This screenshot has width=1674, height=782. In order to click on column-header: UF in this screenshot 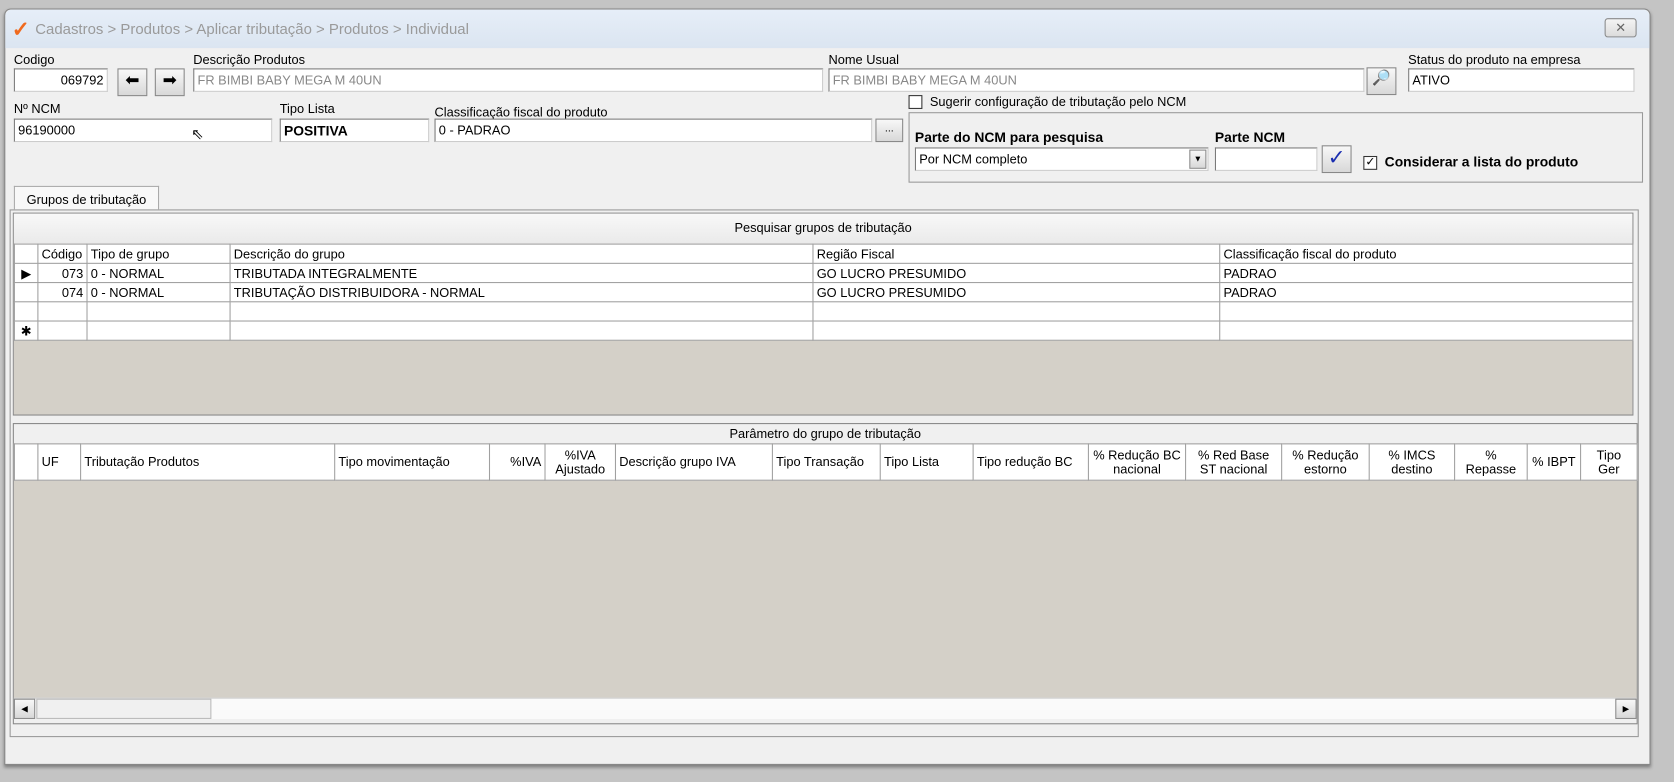, I will do `click(59, 462)`.